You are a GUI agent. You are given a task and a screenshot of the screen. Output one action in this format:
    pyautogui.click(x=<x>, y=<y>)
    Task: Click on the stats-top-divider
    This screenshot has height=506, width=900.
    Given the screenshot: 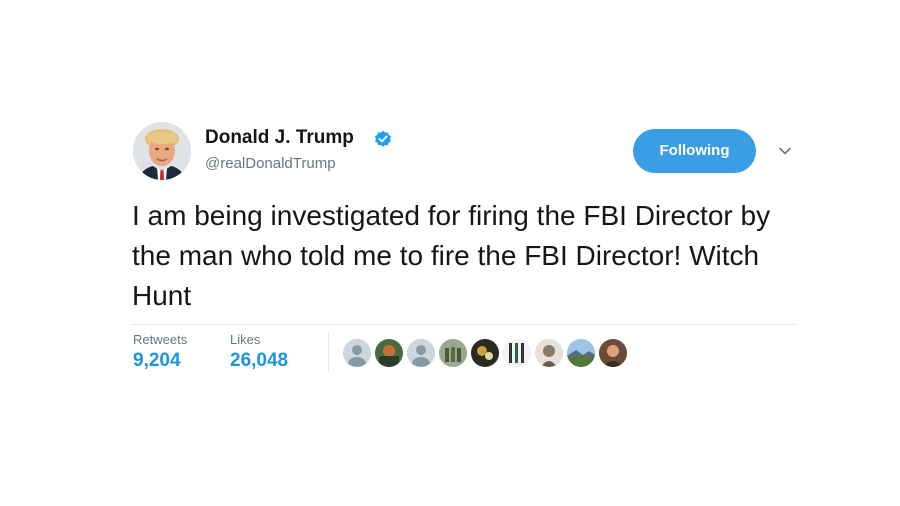 What is the action you would take?
    pyautogui.click(x=463, y=324)
    